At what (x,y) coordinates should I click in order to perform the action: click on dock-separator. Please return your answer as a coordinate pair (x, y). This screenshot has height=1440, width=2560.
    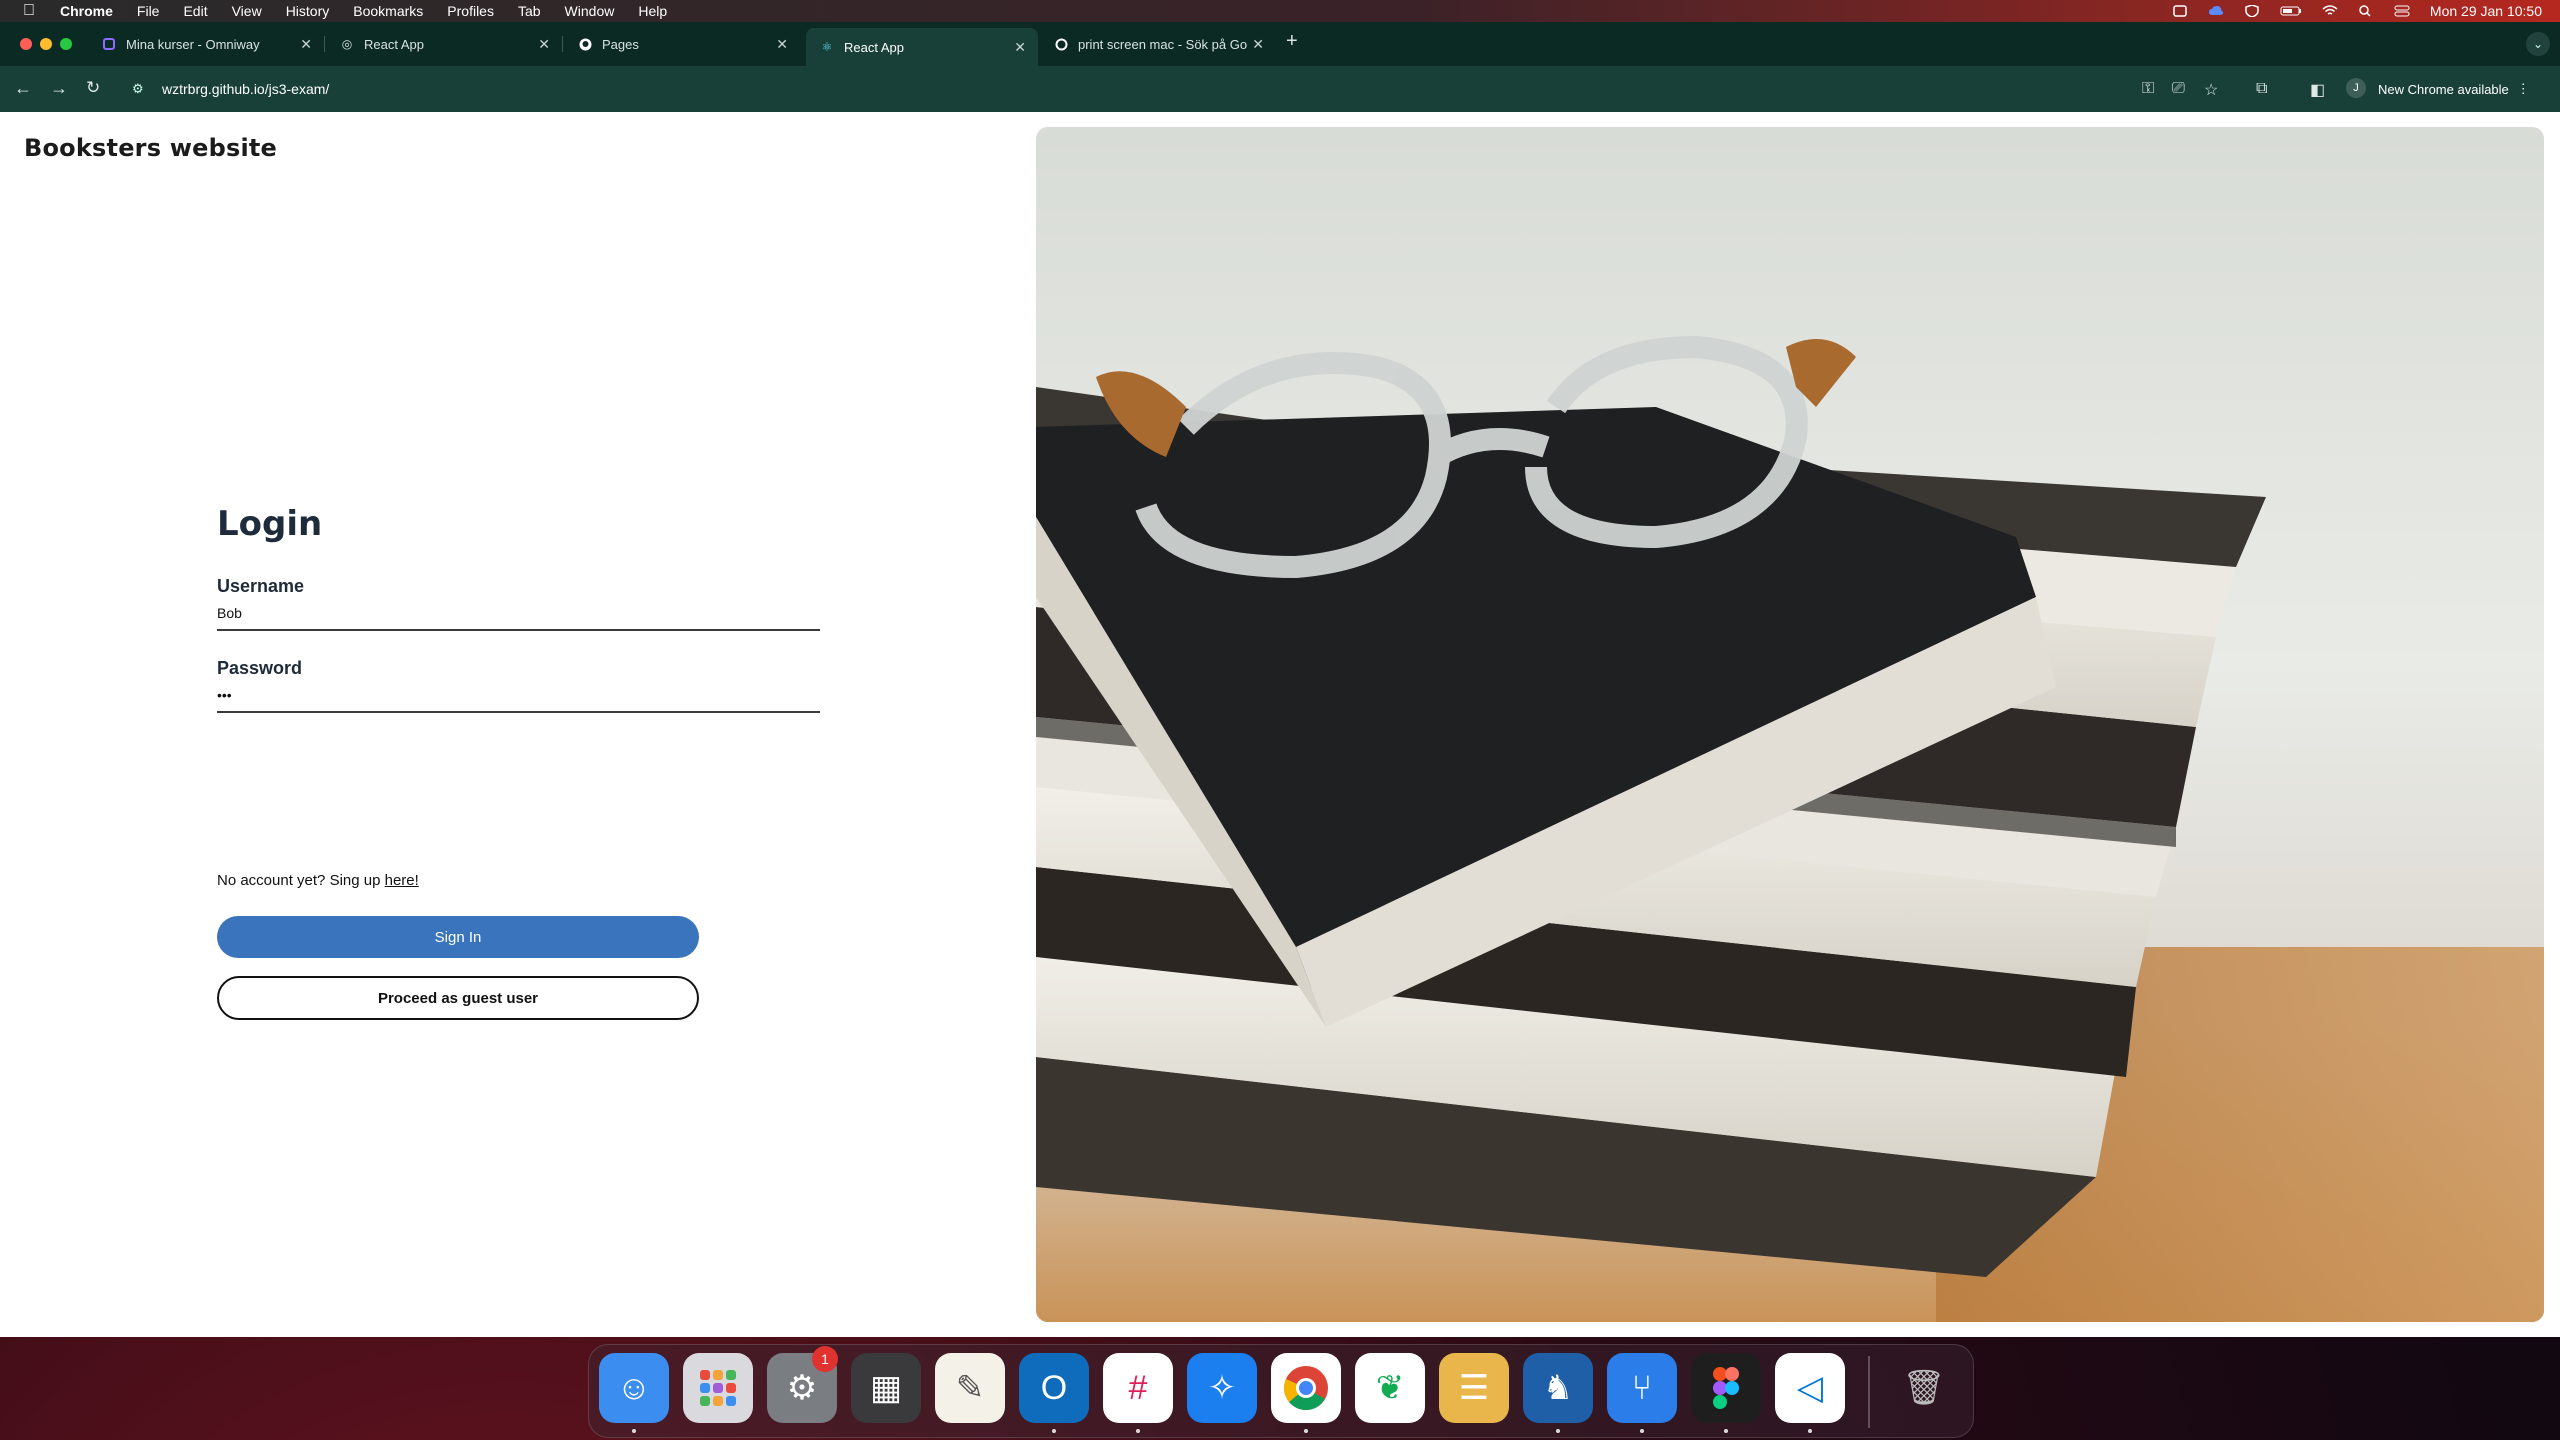
    Looking at the image, I should click on (1869, 1392).